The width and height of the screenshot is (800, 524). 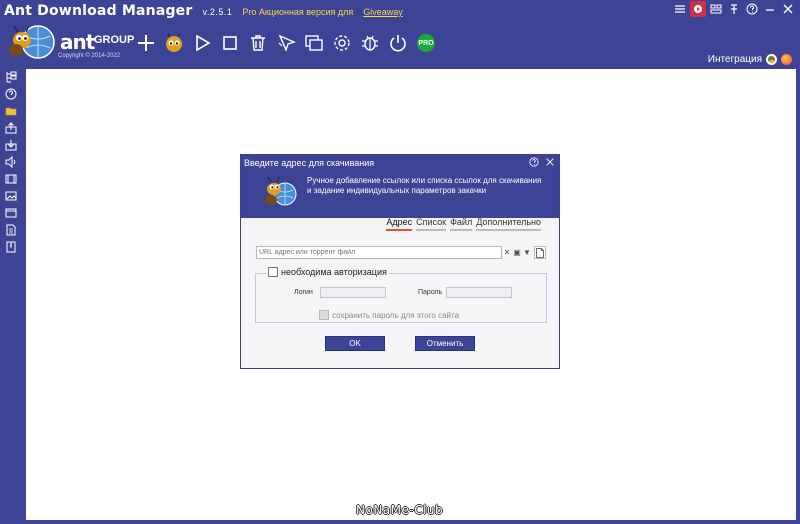 I want to click on url-row: ✕ ▣ ▼, so click(x=401, y=252).